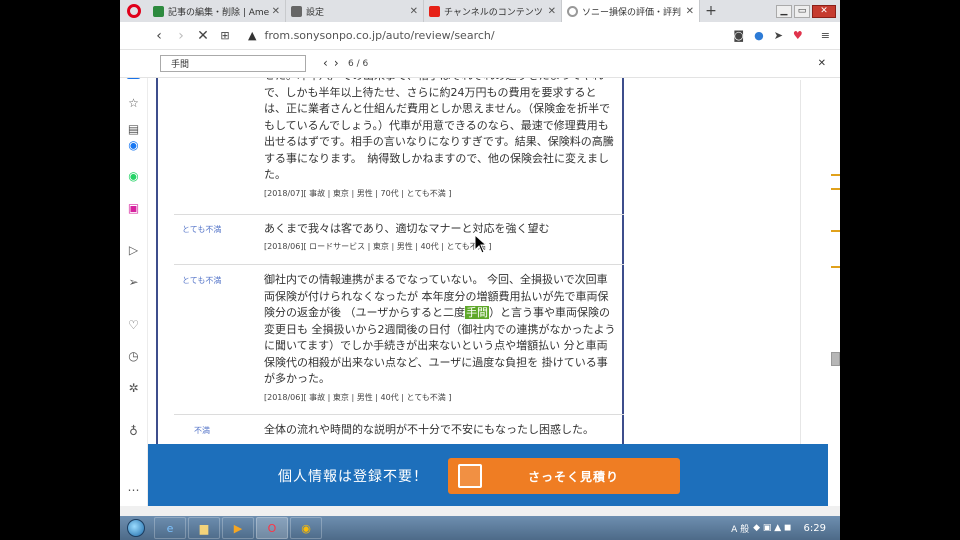 Image resolution: width=960 pixels, height=540 pixels. What do you see at coordinates (379, 35) in the screenshot?
I see `url-text: from.sonysonpo.co.jp/auto/review/search/` at bounding box center [379, 35].